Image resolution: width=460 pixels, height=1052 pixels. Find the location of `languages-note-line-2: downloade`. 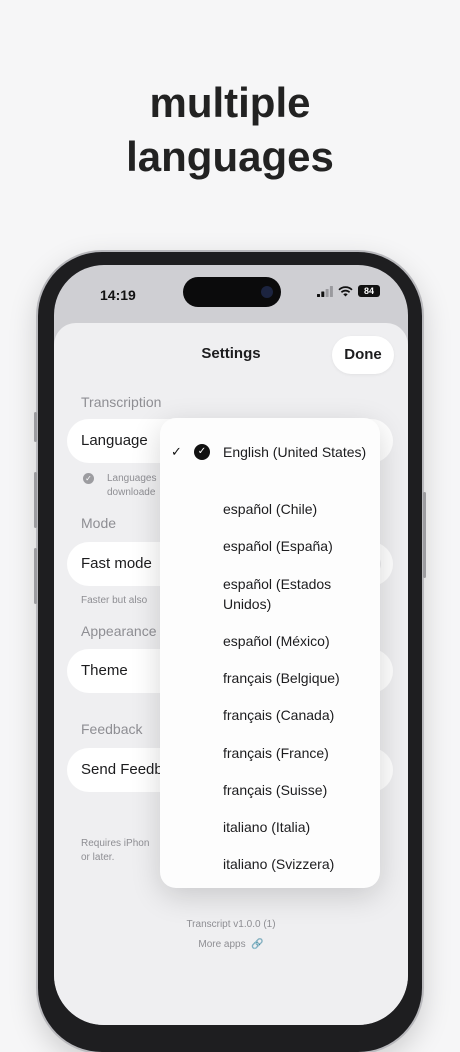

languages-note-line-2: downloade is located at coordinates (131, 492).